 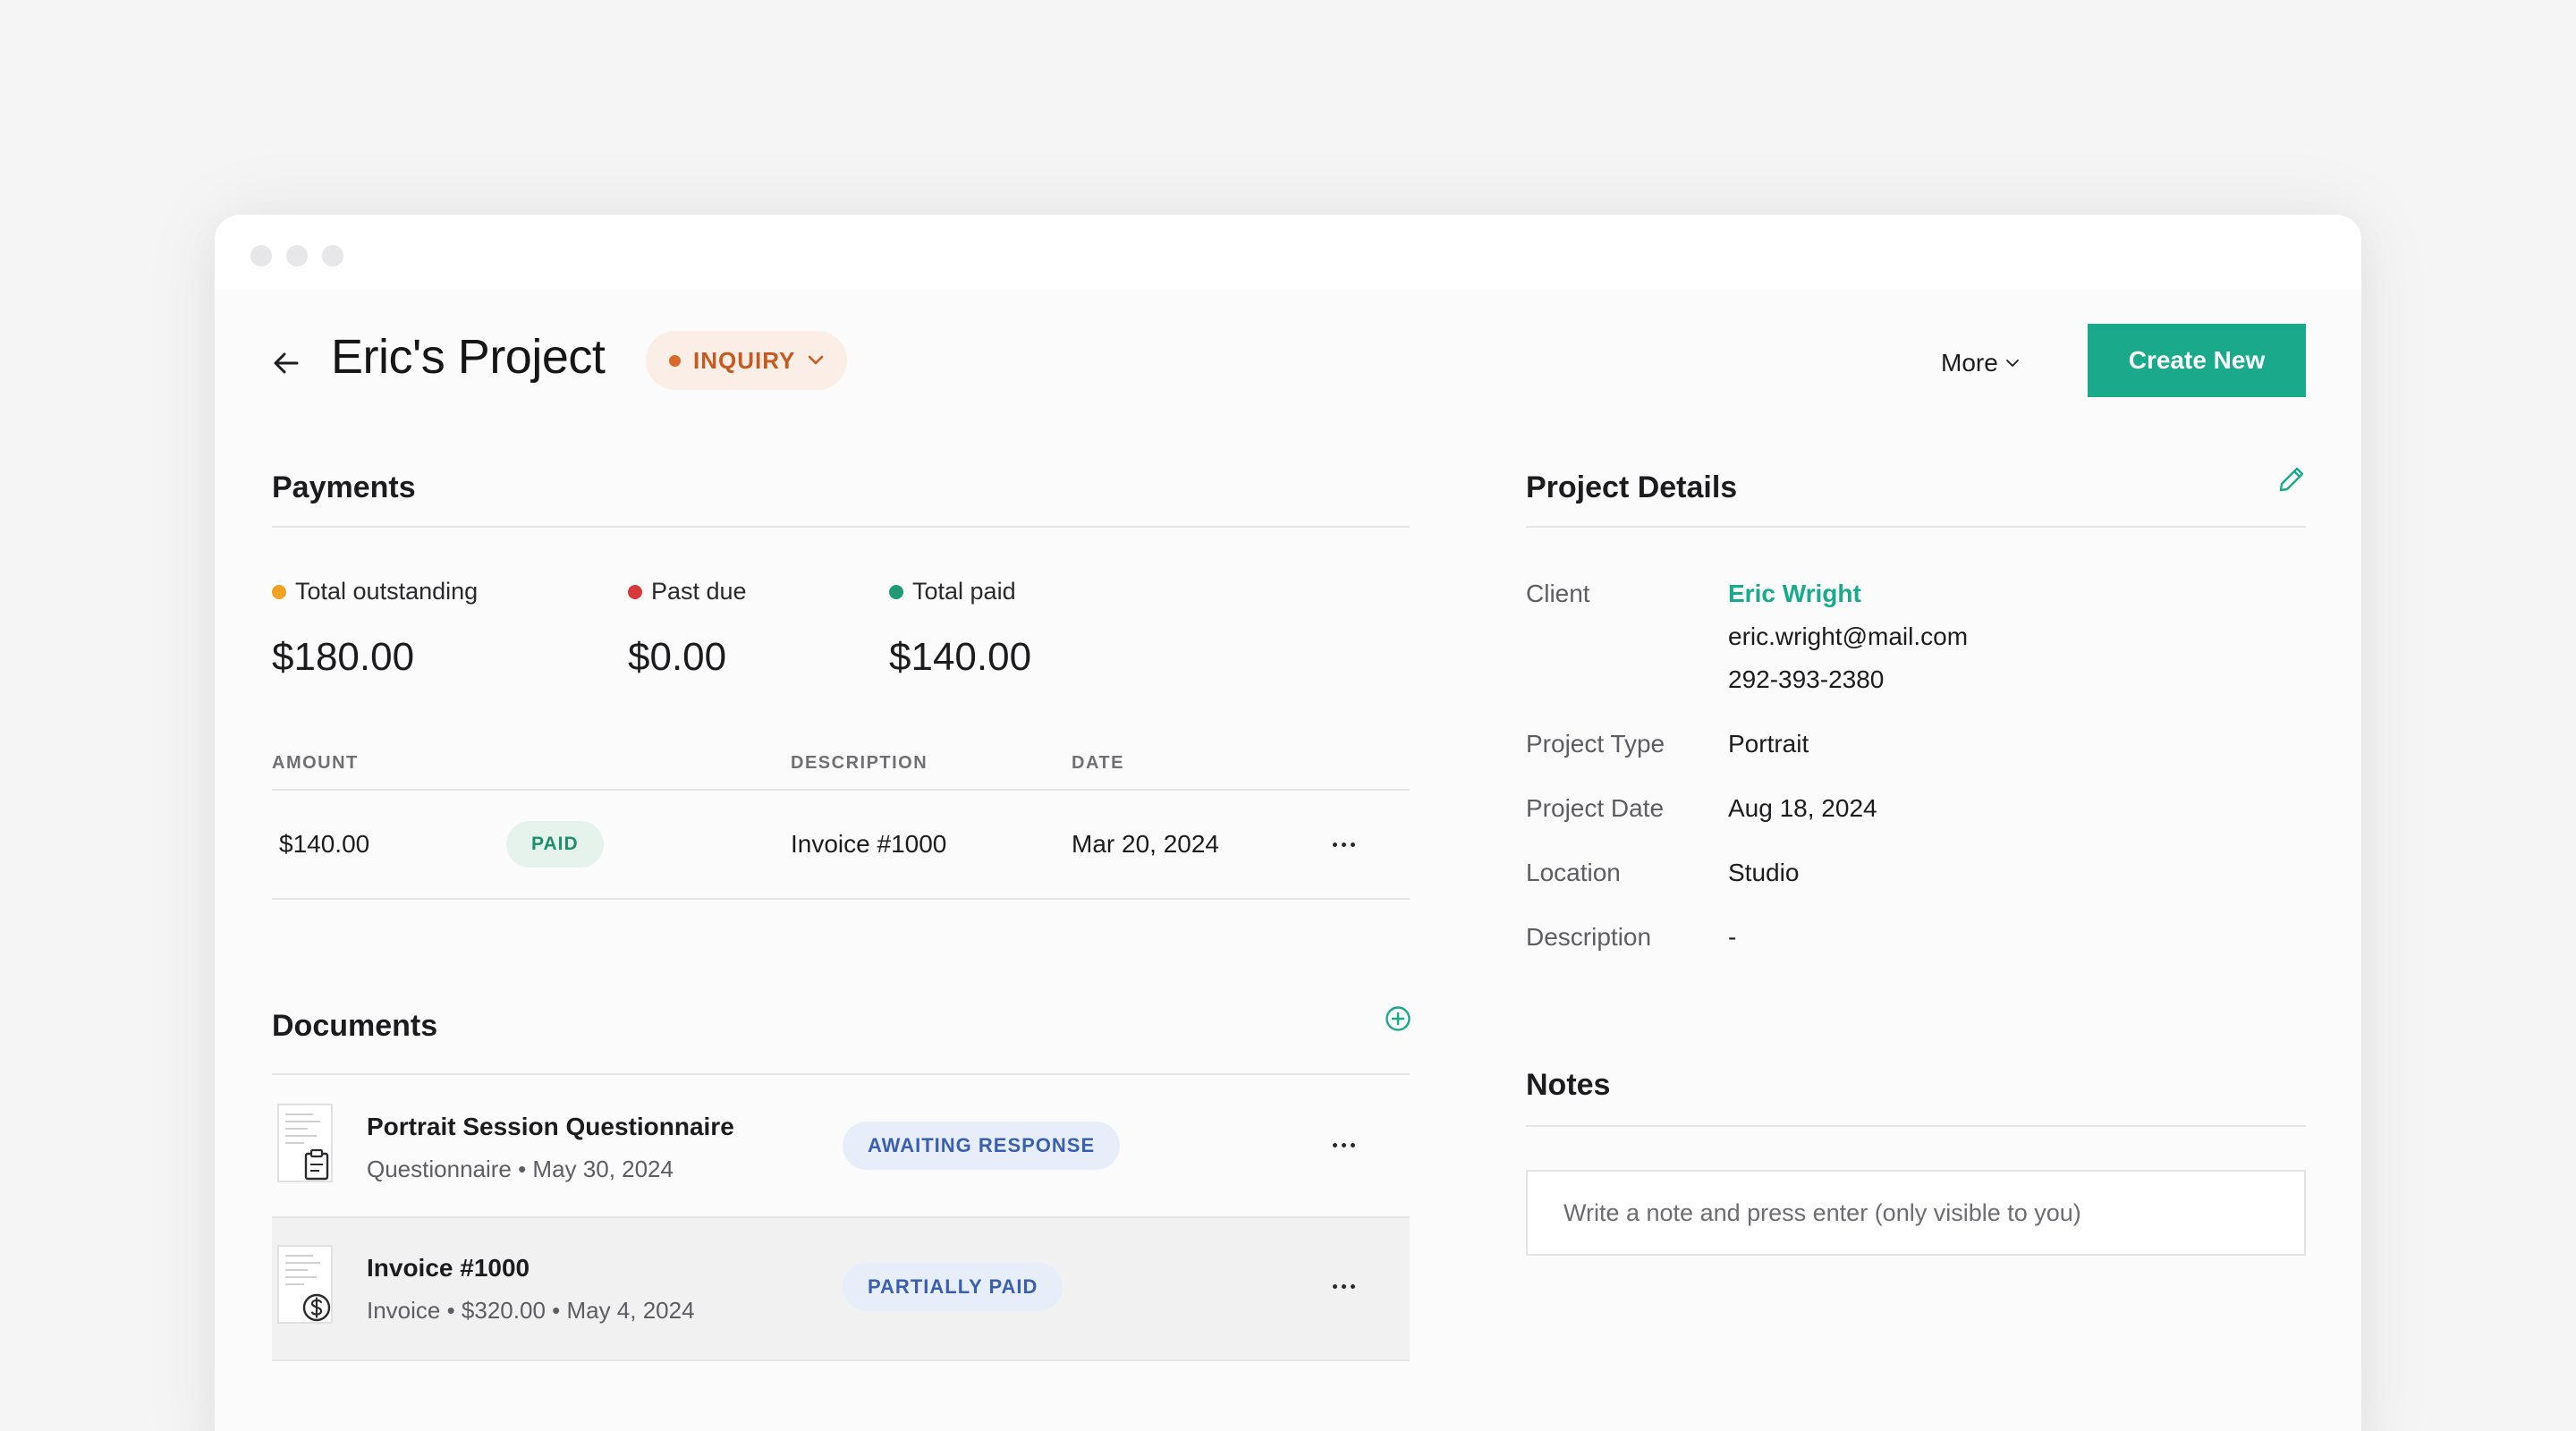 What do you see at coordinates (448, 1268) in the screenshot?
I see `document-title: Invoice #1000` at bounding box center [448, 1268].